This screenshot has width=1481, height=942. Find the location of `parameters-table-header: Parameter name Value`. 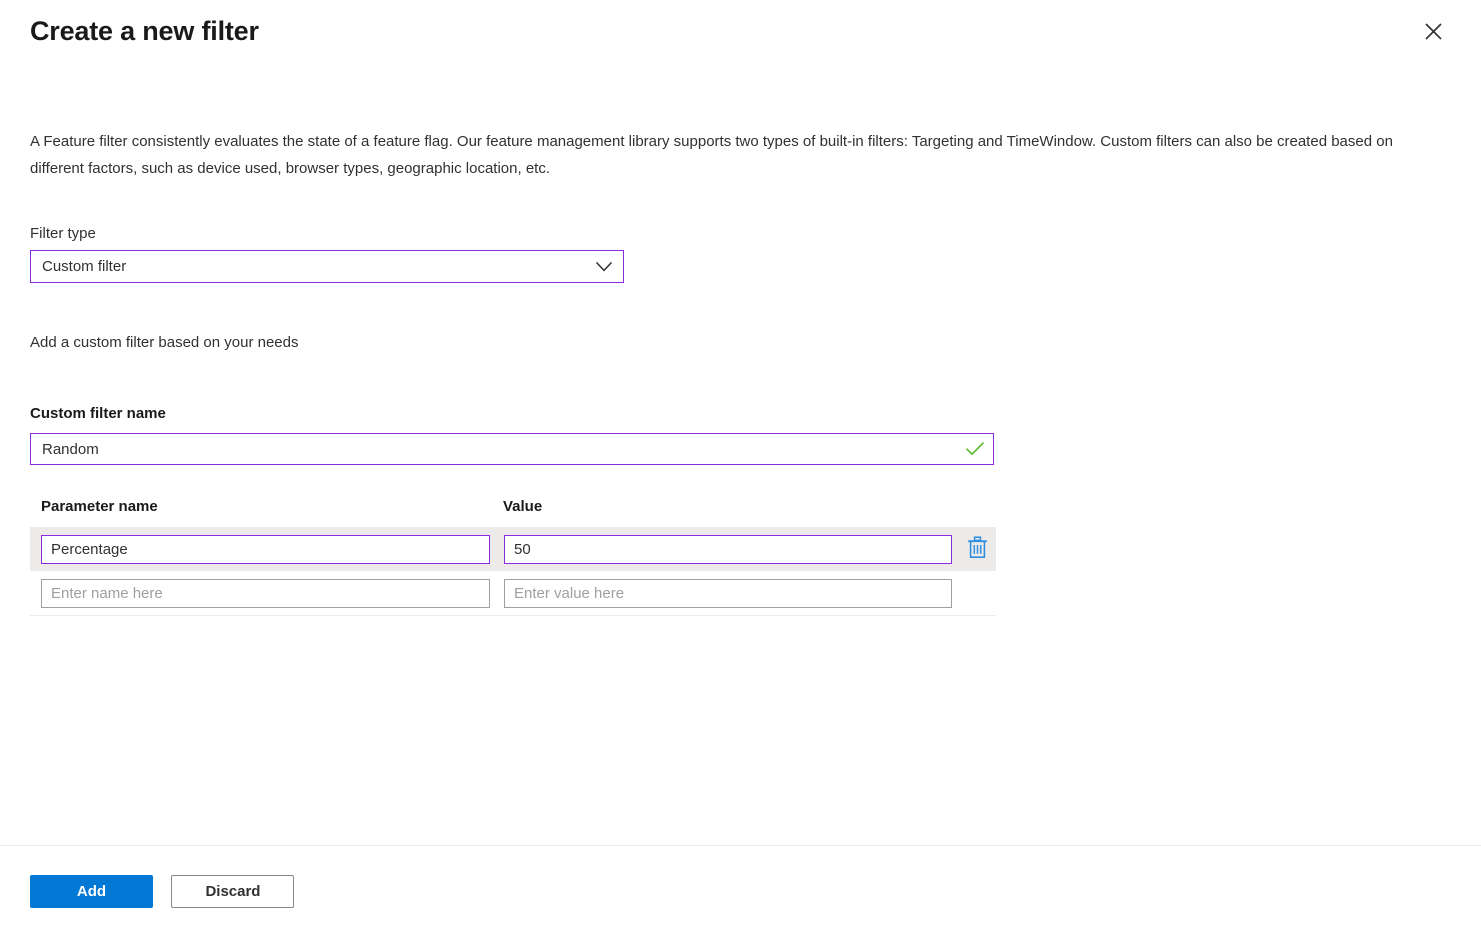

parameters-table-header: Parameter name Value is located at coordinates (513, 507).